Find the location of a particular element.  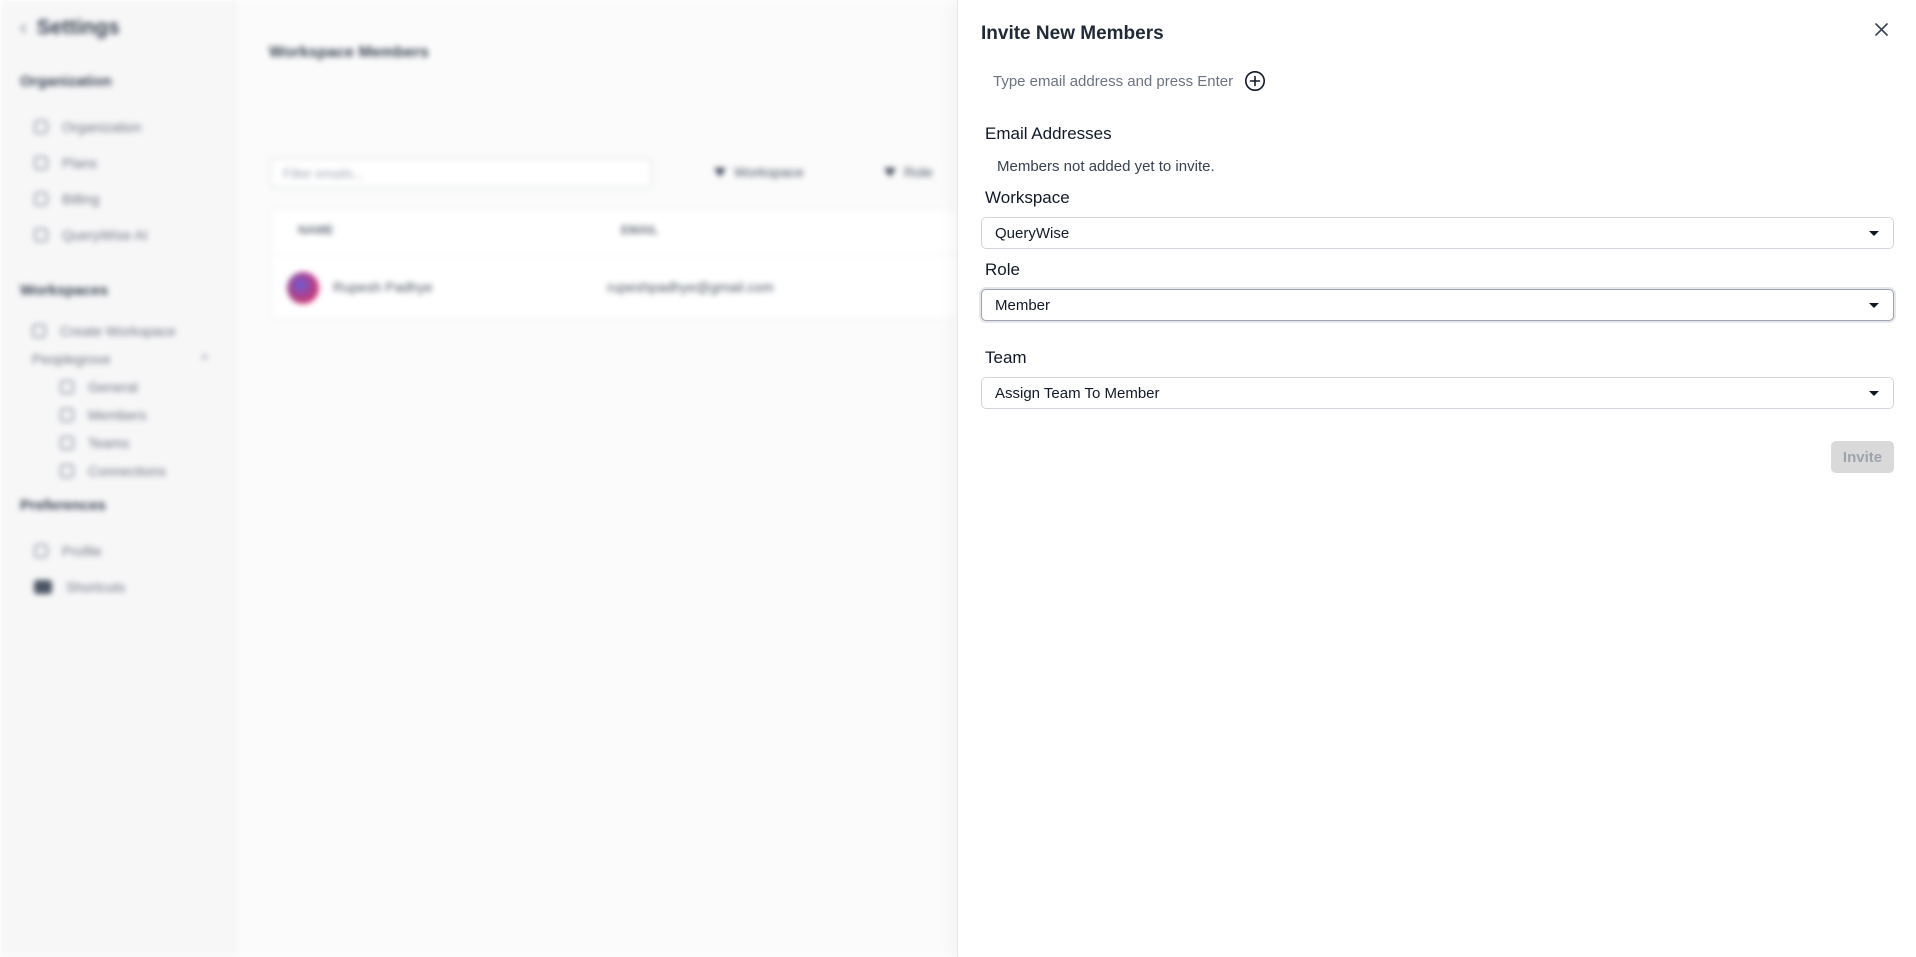

sidebar-item-teams: Teams is located at coordinates (94, 443).